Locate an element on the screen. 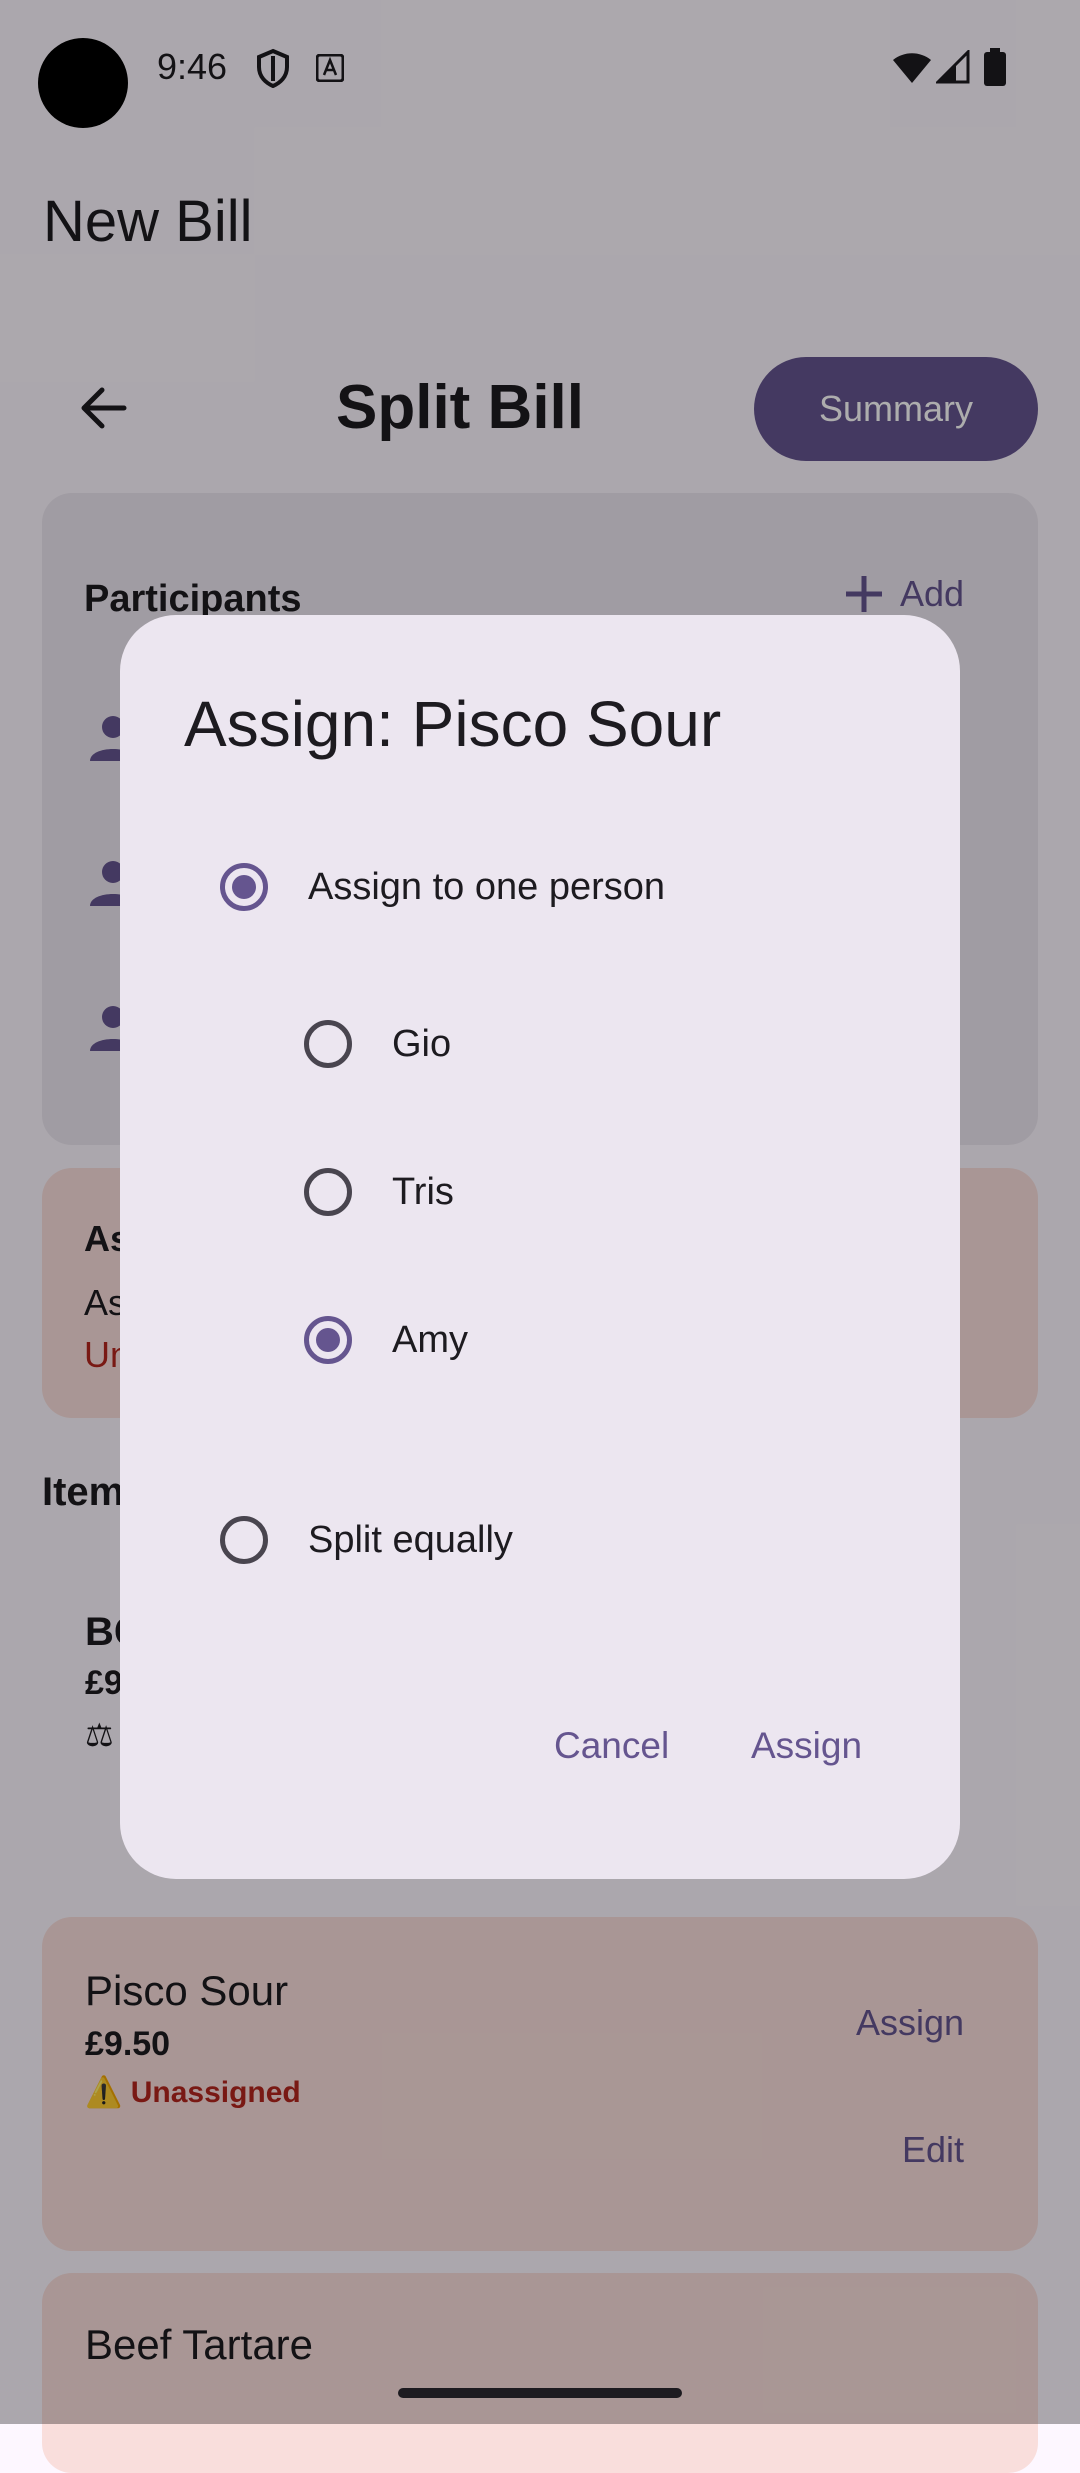 This screenshot has width=1080, height=2473. person-option-gio: Gio is located at coordinates (377, 1044).